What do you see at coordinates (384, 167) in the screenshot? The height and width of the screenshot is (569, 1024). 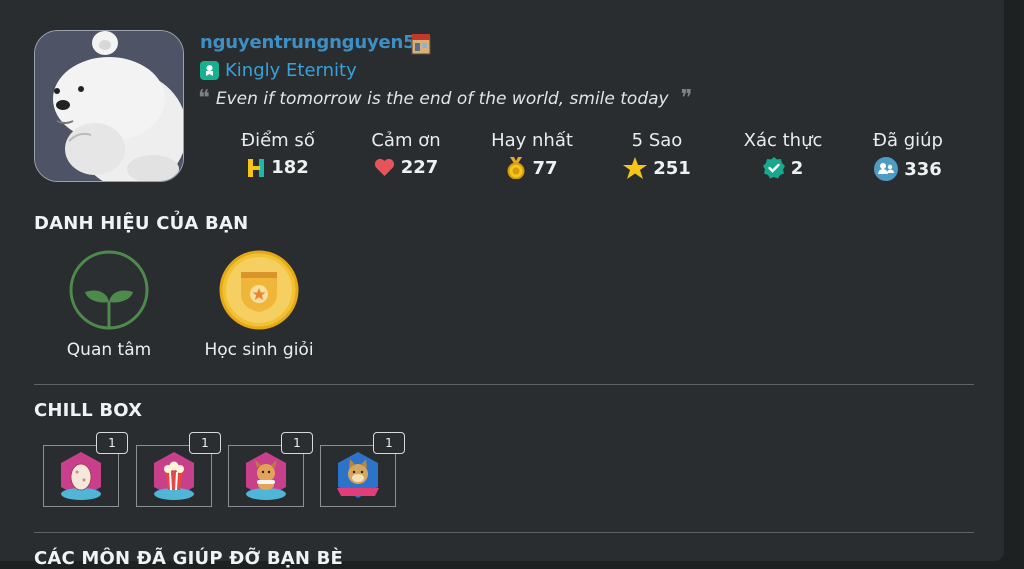 I see `heart-icon` at bounding box center [384, 167].